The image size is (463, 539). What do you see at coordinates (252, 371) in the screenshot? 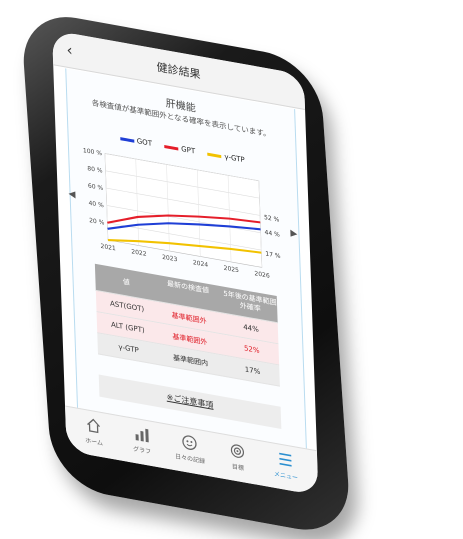
I see `row-probability: 17%` at bounding box center [252, 371].